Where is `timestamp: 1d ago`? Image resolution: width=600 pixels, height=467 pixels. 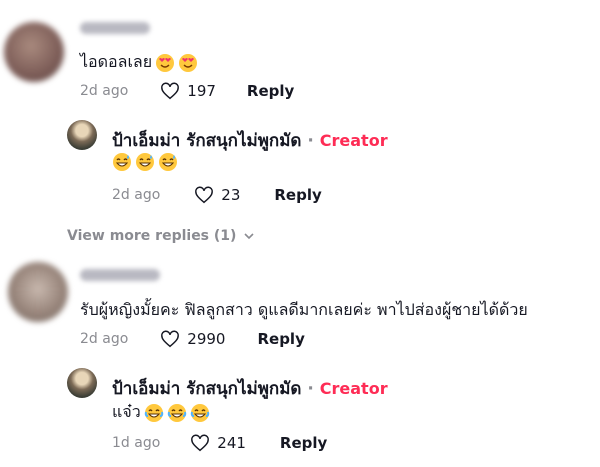
timestamp: 1d ago is located at coordinates (136, 443).